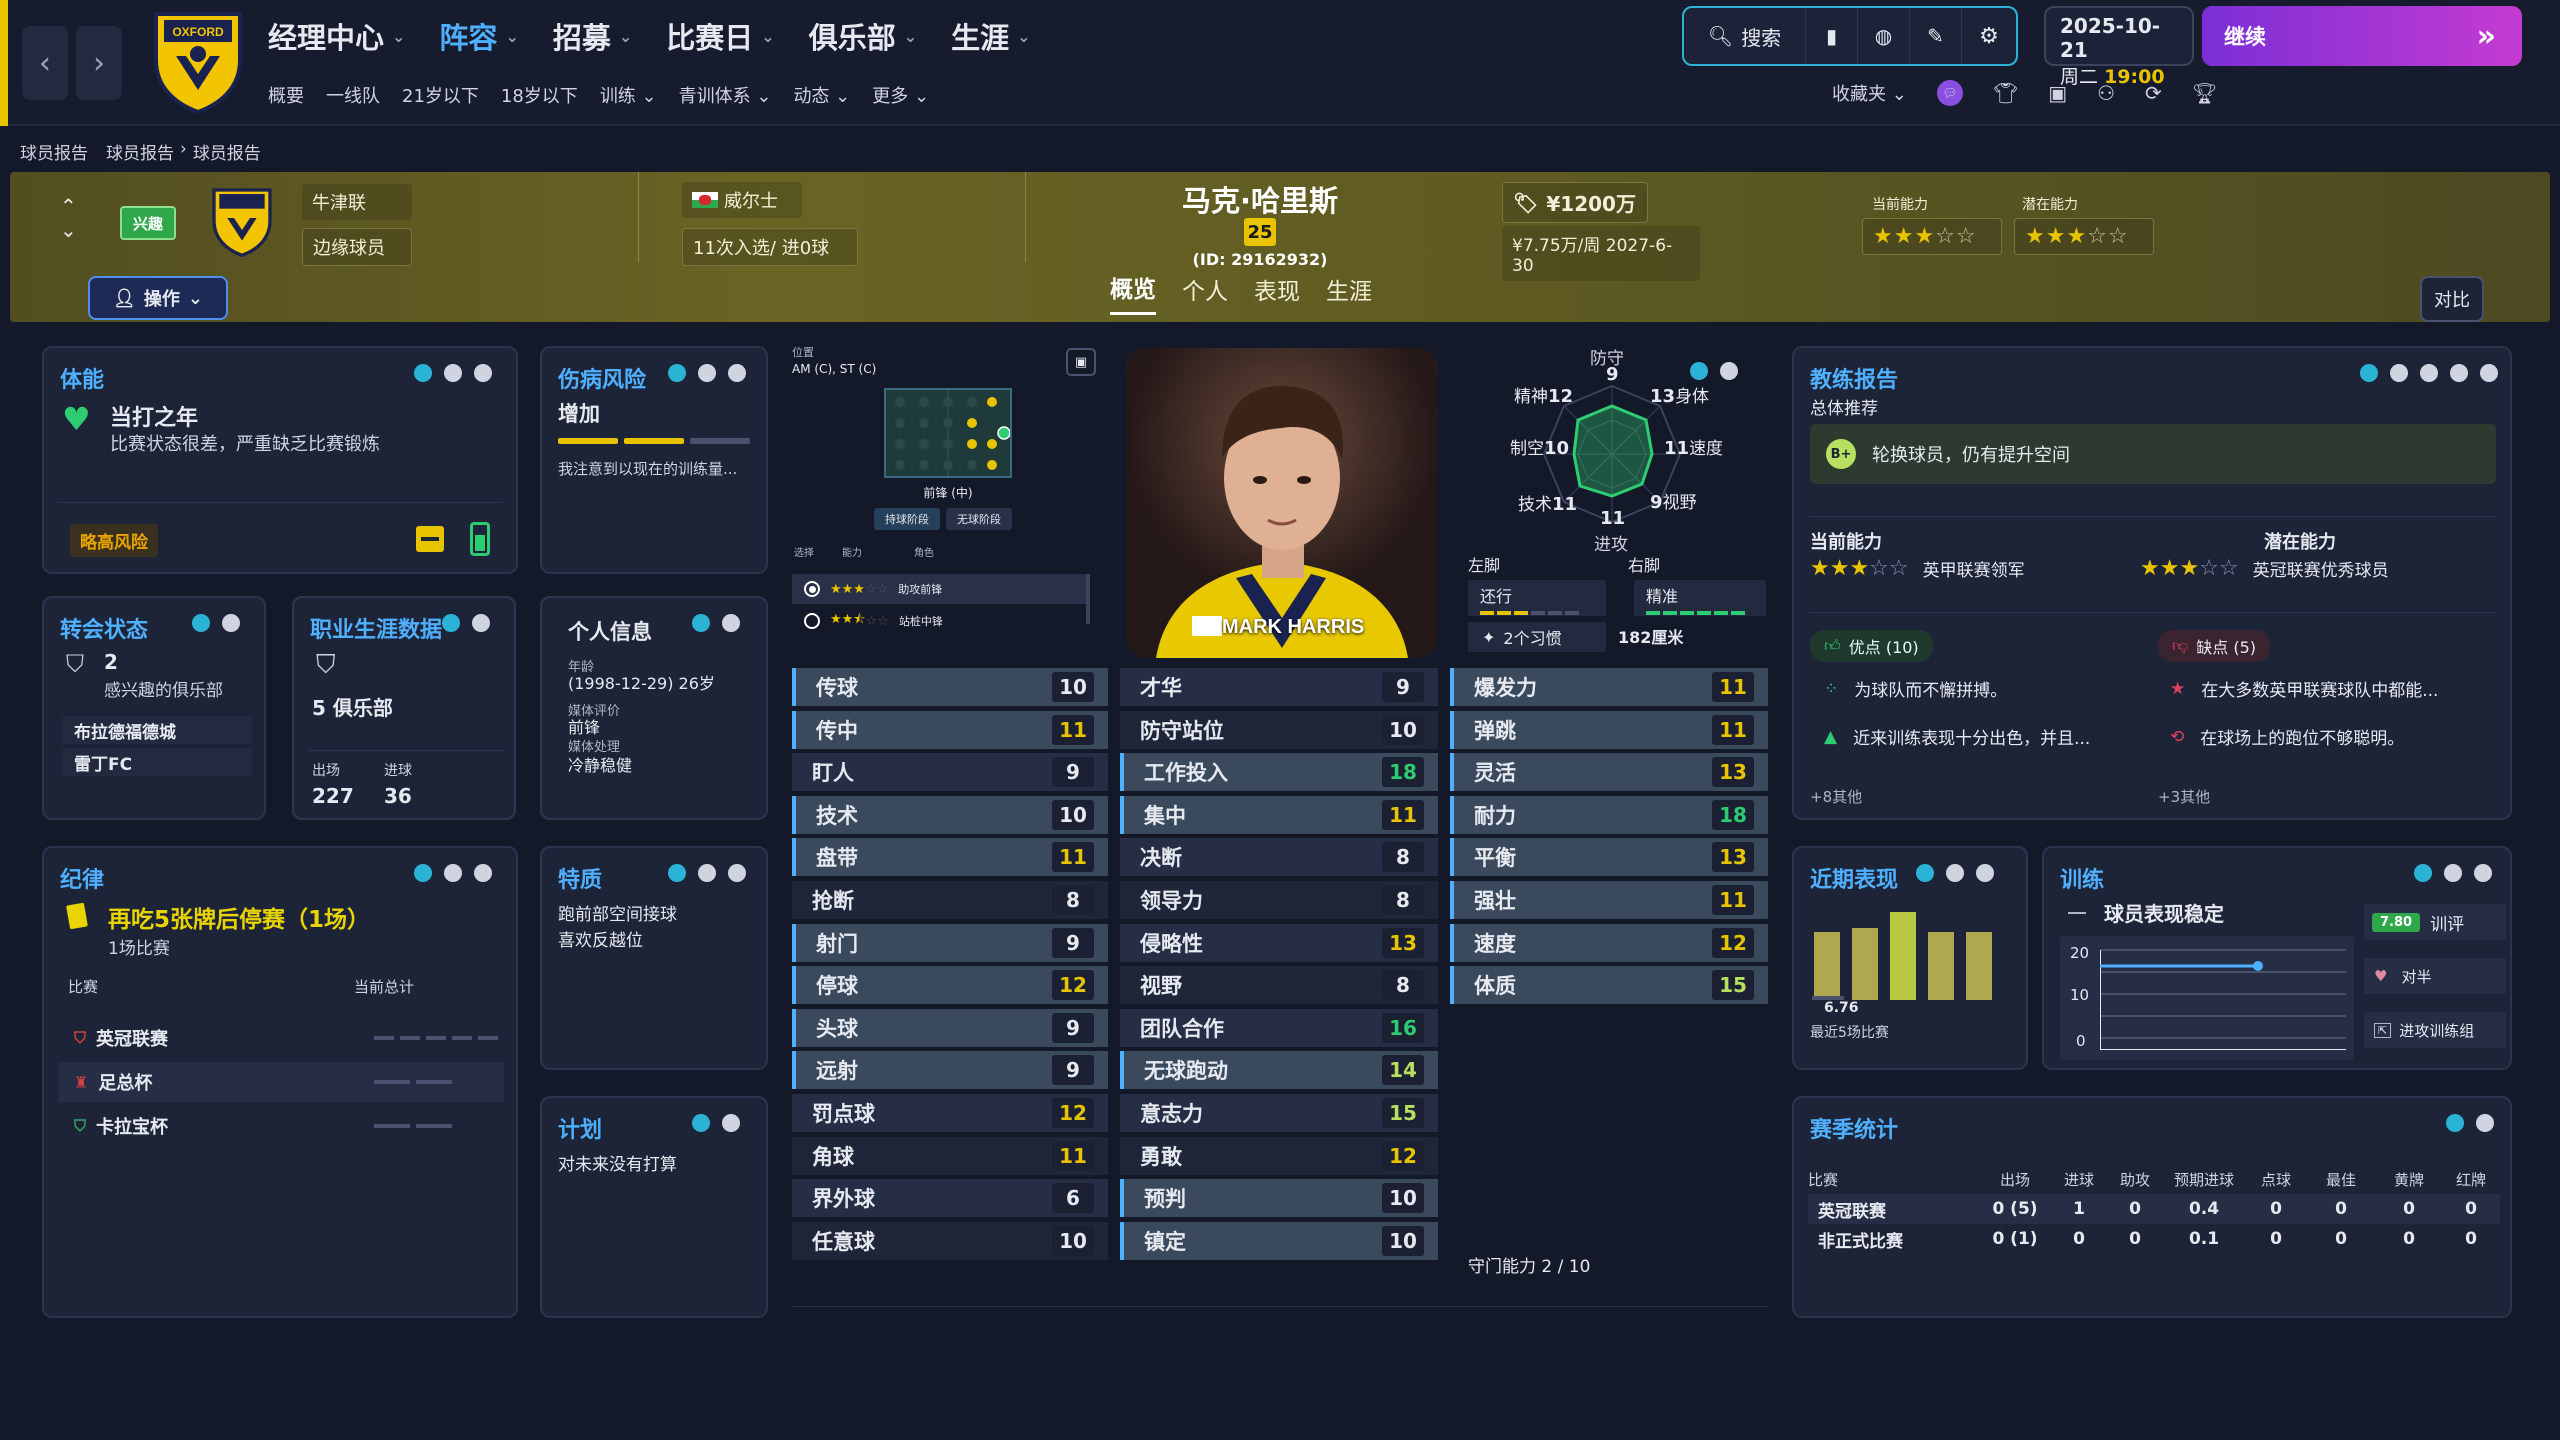 This screenshot has height=1440, width=2560. What do you see at coordinates (539, 95) in the screenshot?
I see `subnav-u18: 18岁以下` at bounding box center [539, 95].